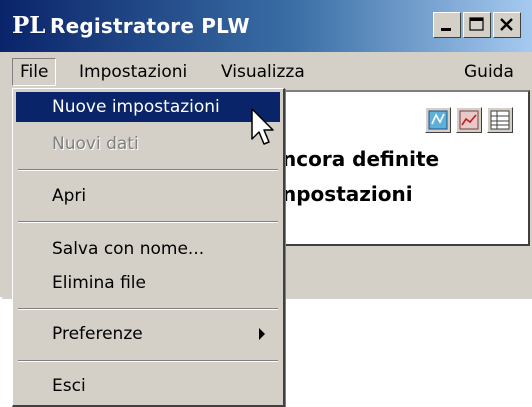  I want to click on menu-visualizza: Visualizza, so click(263, 72).